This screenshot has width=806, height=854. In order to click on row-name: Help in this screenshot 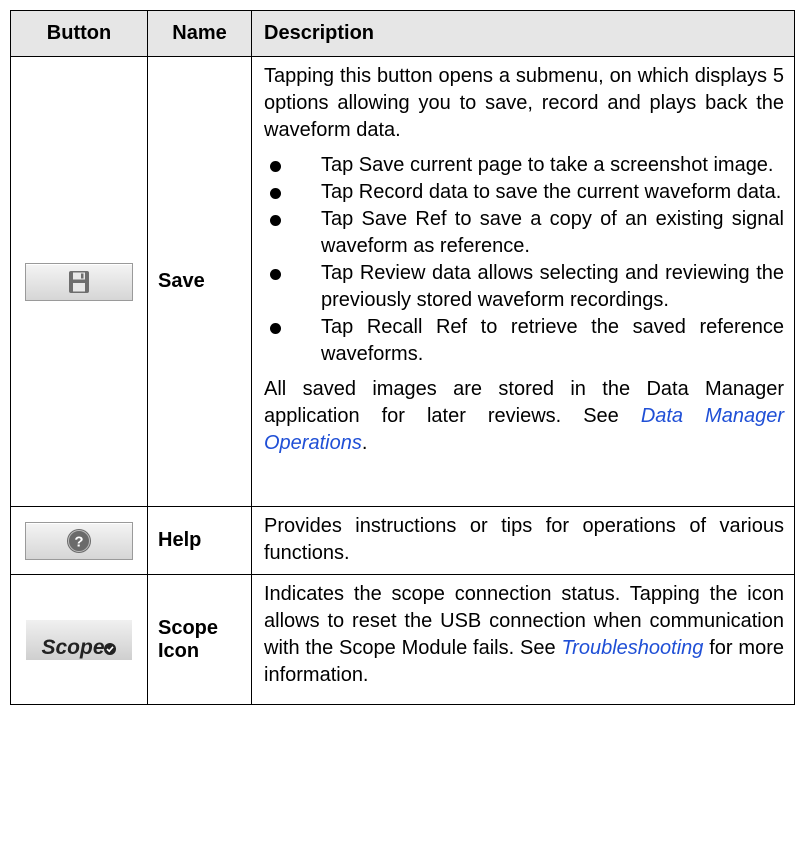, I will do `click(199, 540)`.